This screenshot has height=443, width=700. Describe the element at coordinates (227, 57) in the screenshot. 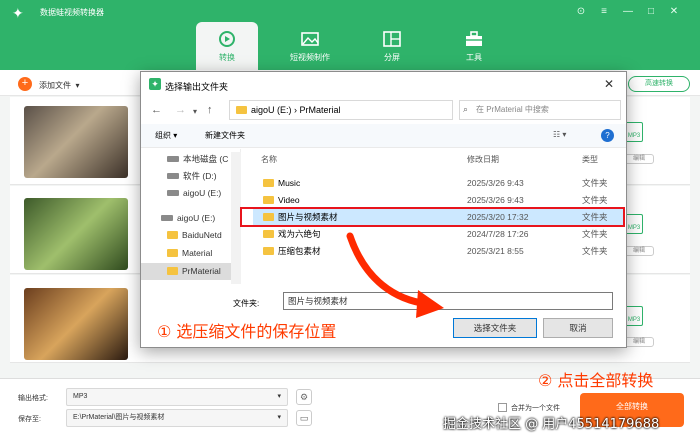

I see `tab-convert-label: 转换` at that location.